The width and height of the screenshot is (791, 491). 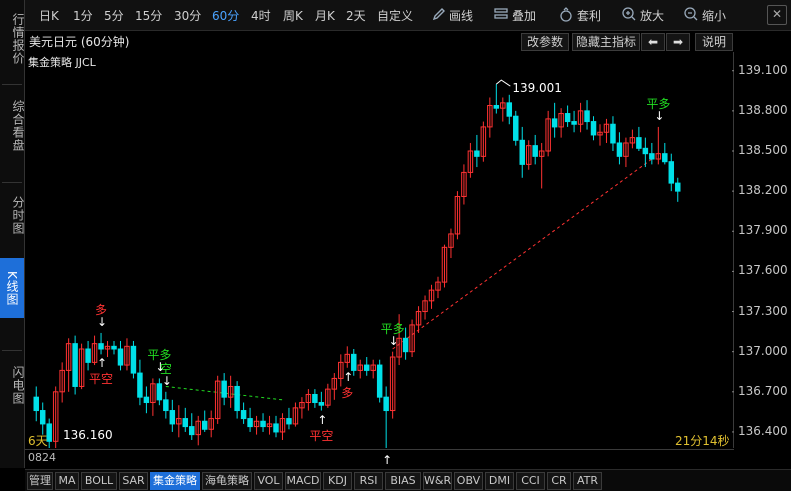 What do you see at coordinates (658, 103) in the screenshot?
I see `signal-label: 平多` at bounding box center [658, 103].